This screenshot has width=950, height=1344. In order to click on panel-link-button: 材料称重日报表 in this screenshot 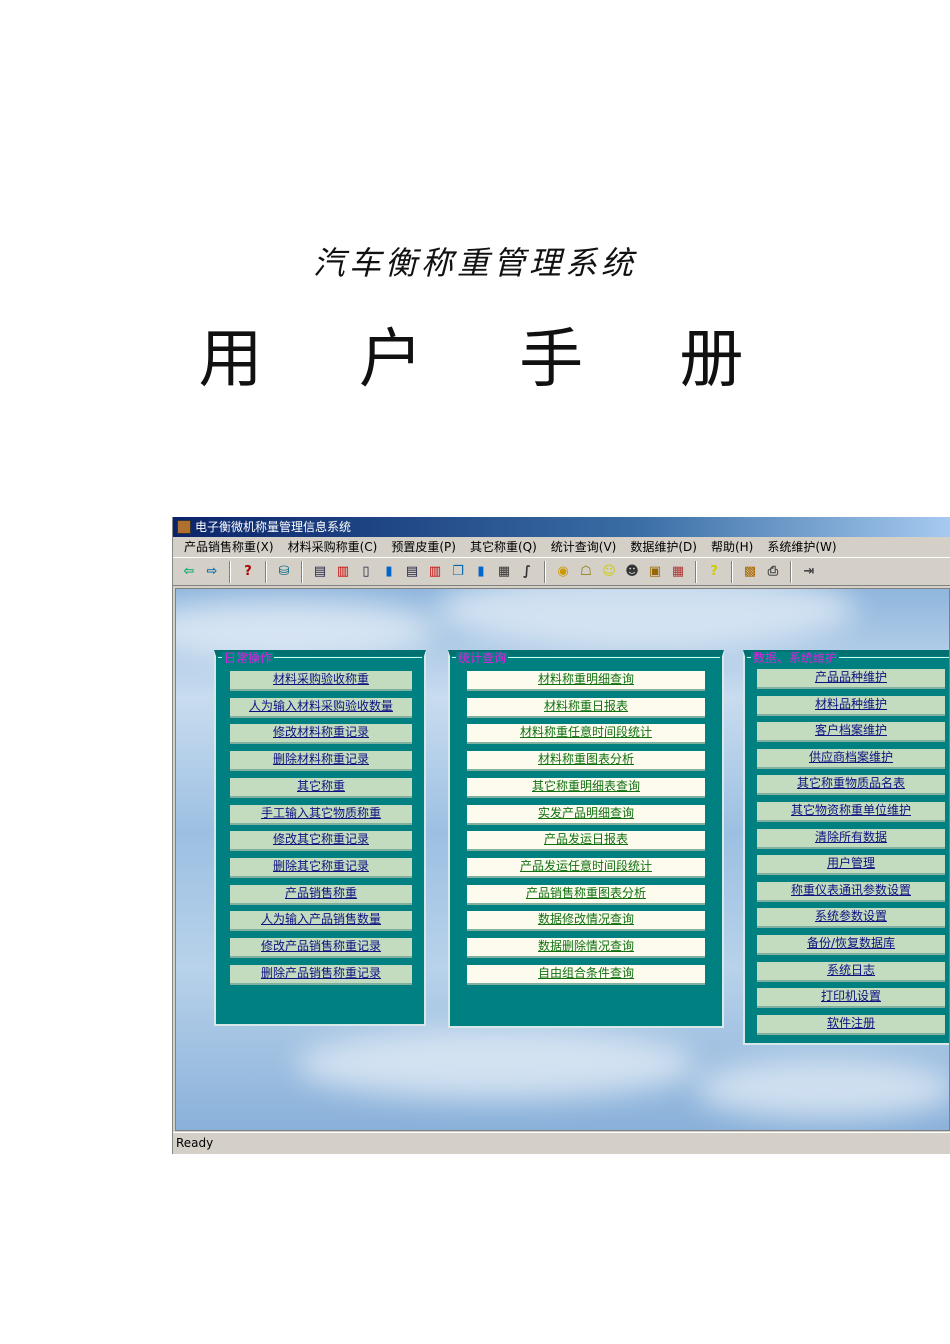, I will do `click(586, 707)`.